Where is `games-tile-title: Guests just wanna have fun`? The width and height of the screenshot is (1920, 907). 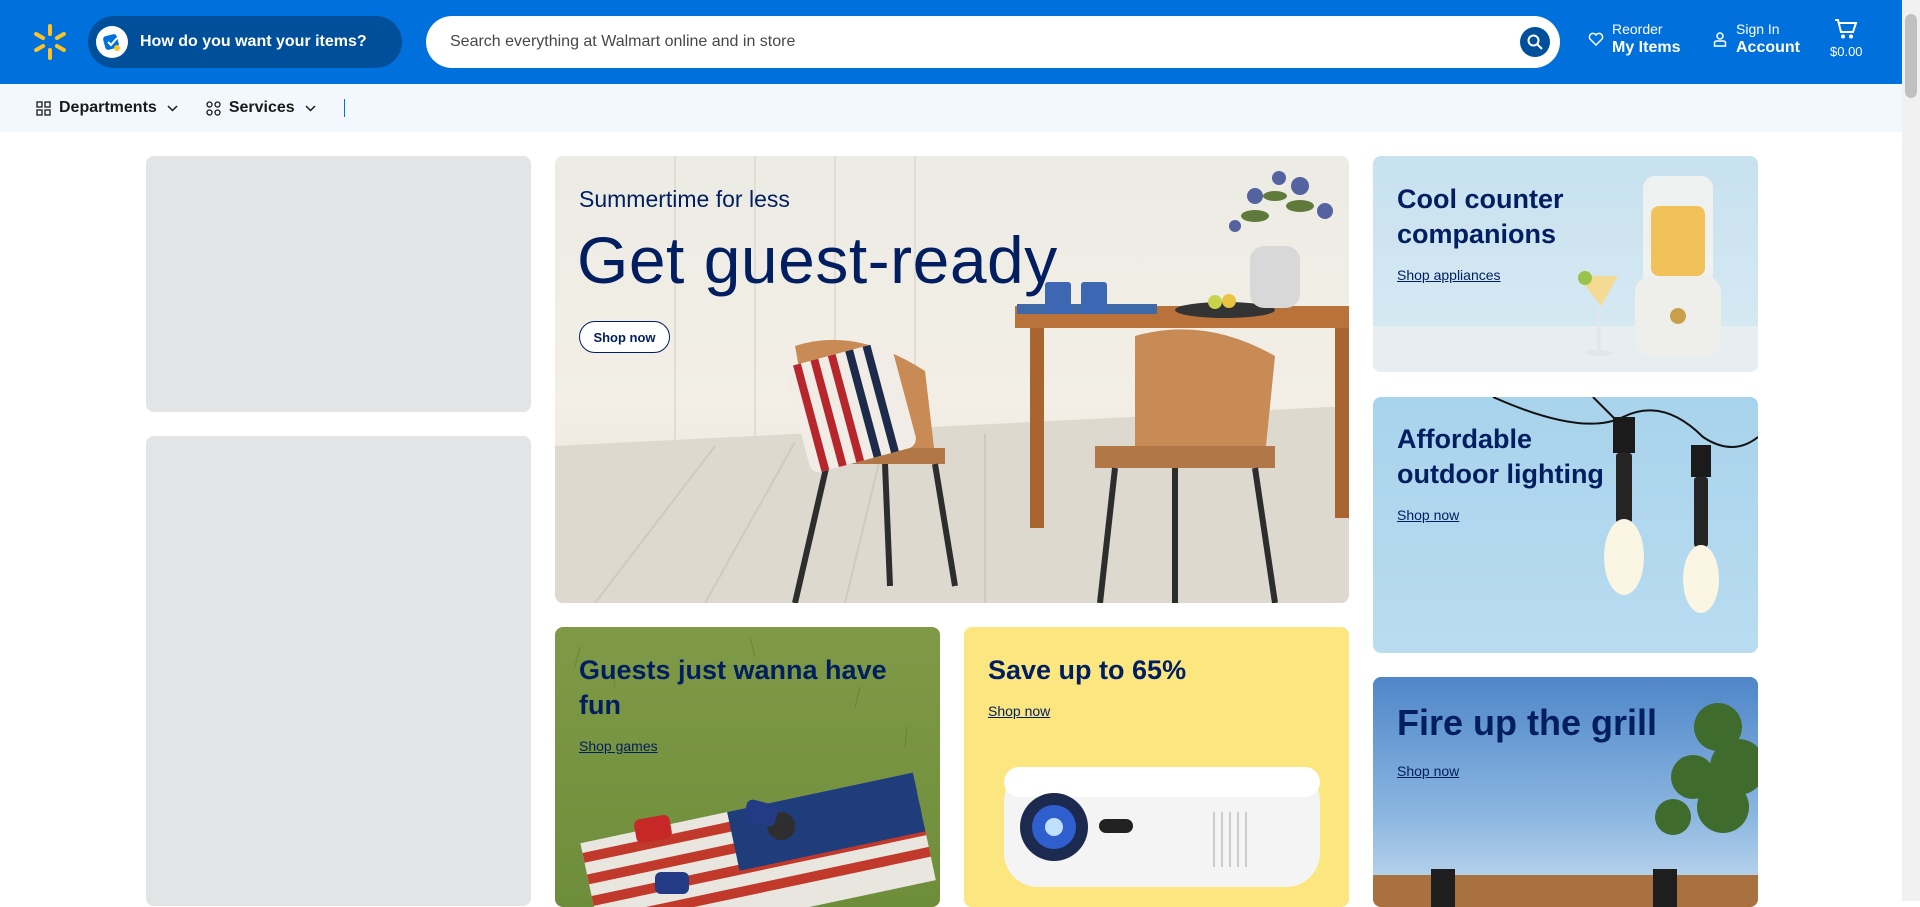 games-tile-title: Guests just wanna have fun is located at coordinates (733, 687).